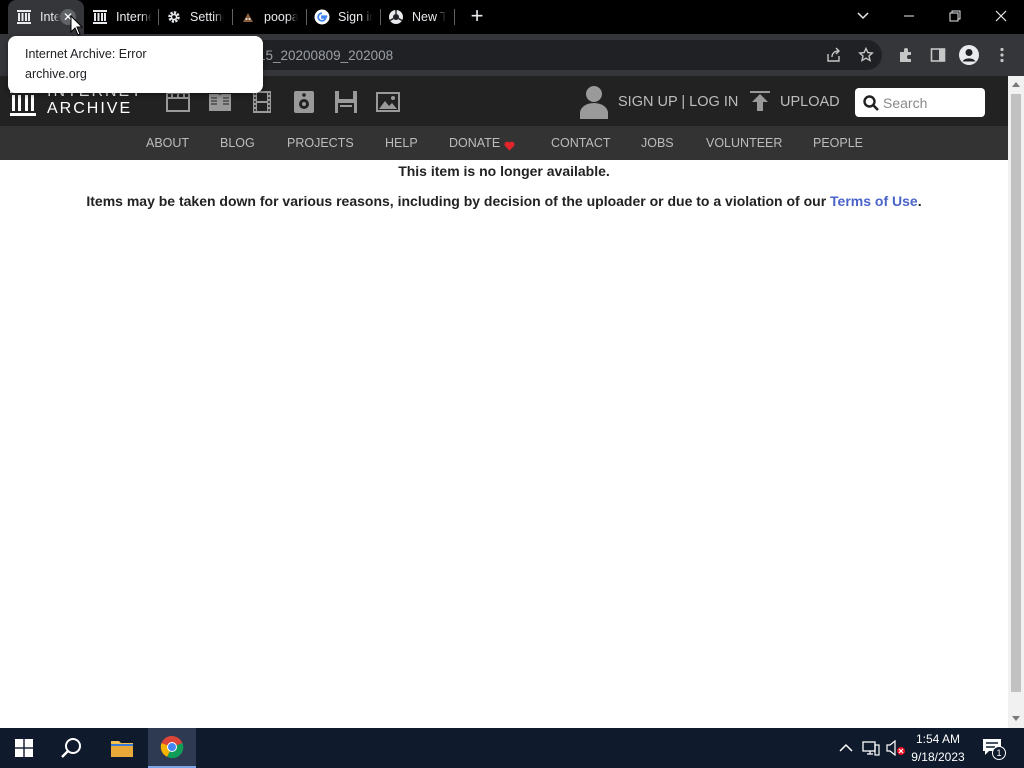 This screenshot has width=1024, height=768. Describe the element at coordinates (86, 54) in the screenshot. I see `hover-card-title: Internet Archive: Error` at that location.